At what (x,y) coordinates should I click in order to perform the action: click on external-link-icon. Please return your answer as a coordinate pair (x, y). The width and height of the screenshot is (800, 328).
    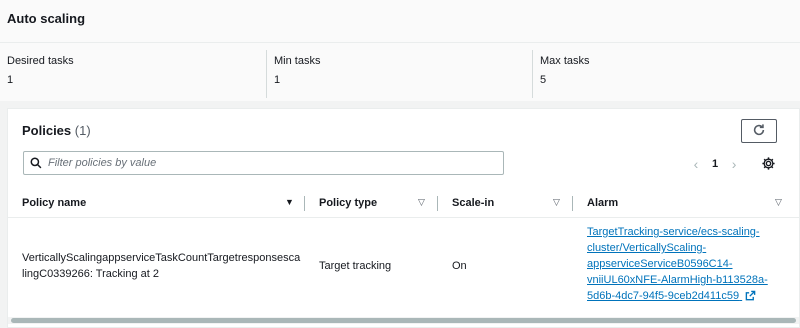
    Looking at the image, I should click on (750, 298).